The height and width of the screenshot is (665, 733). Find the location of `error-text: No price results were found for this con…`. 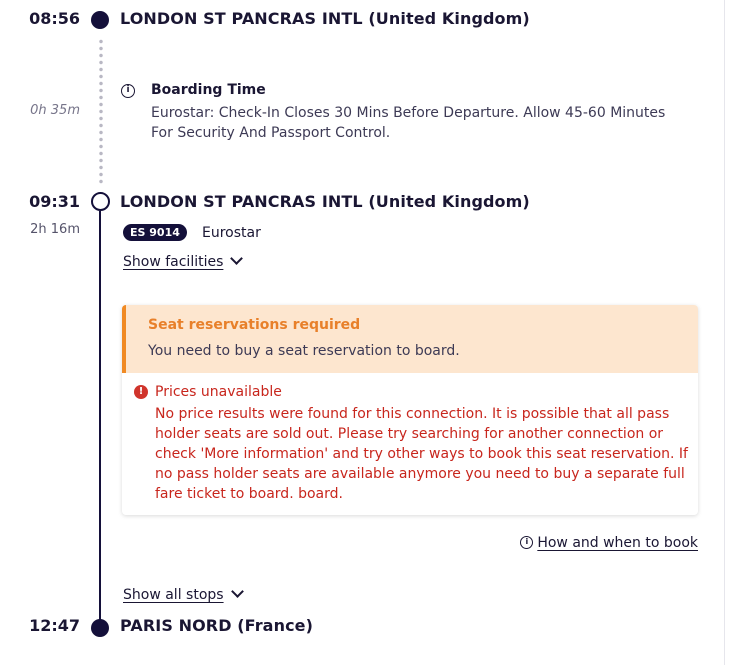

error-text: No price results were found for this con… is located at coordinates (421, 454).